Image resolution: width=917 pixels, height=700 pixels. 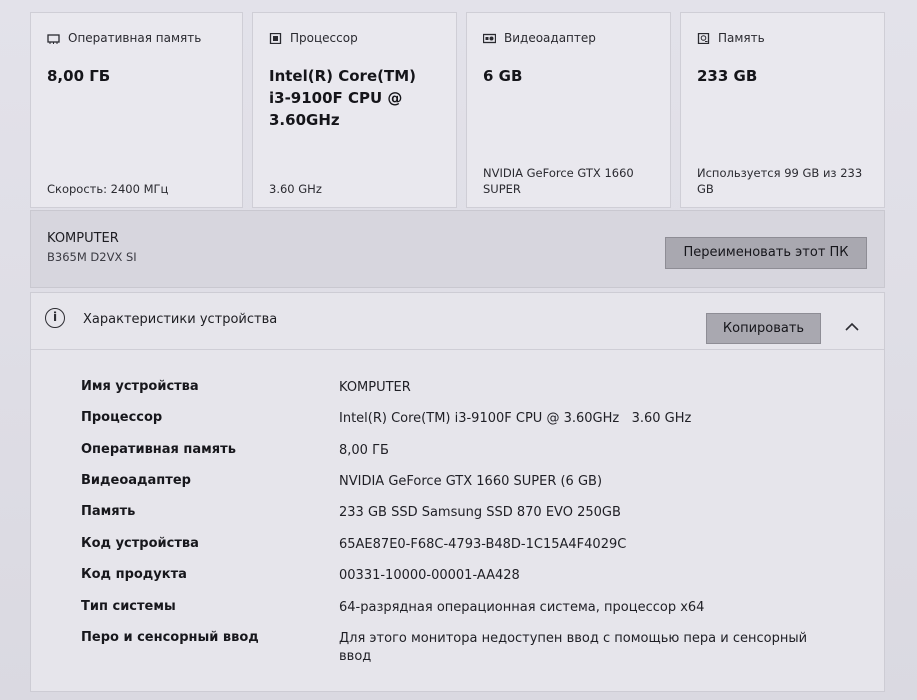 I want to click on card-storage-header: Память, so click(x=731, y=38).